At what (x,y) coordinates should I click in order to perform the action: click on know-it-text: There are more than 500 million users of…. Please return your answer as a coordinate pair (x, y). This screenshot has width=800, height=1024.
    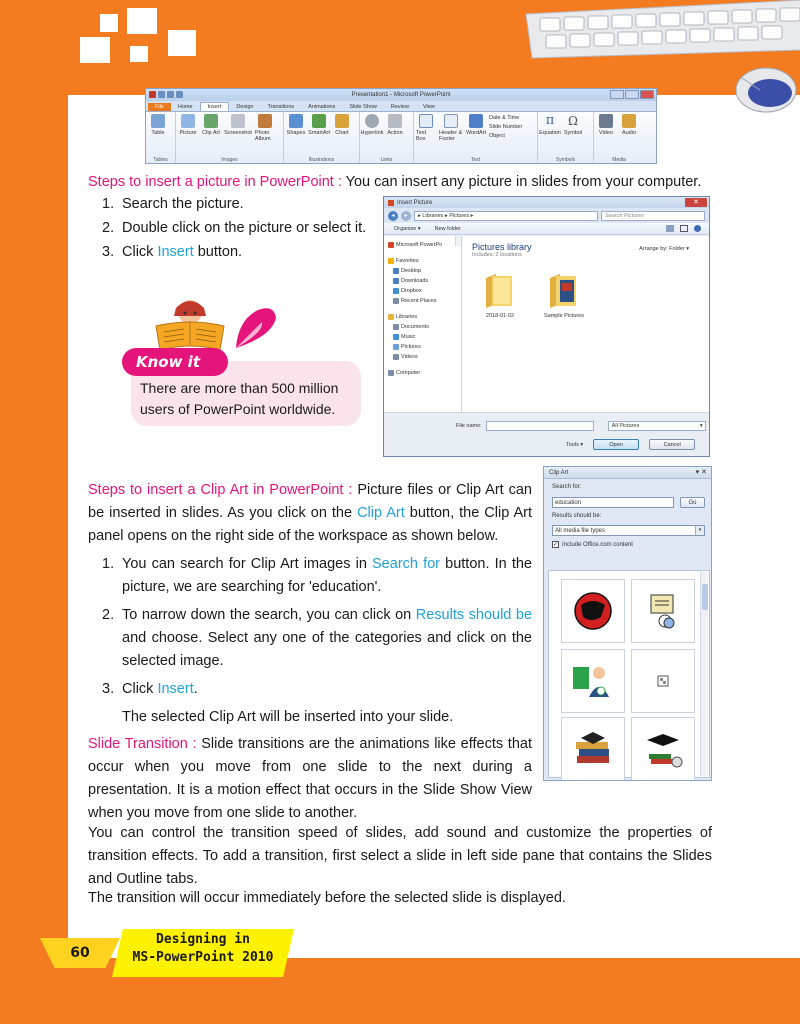
    Looking at the image, I should click on (239, 398).